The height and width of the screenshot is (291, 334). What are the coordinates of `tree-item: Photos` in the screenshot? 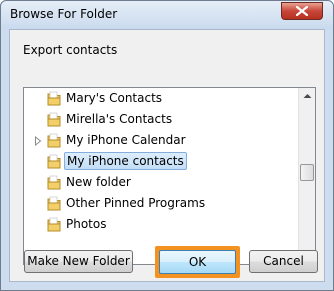 It's located at (161, 224).